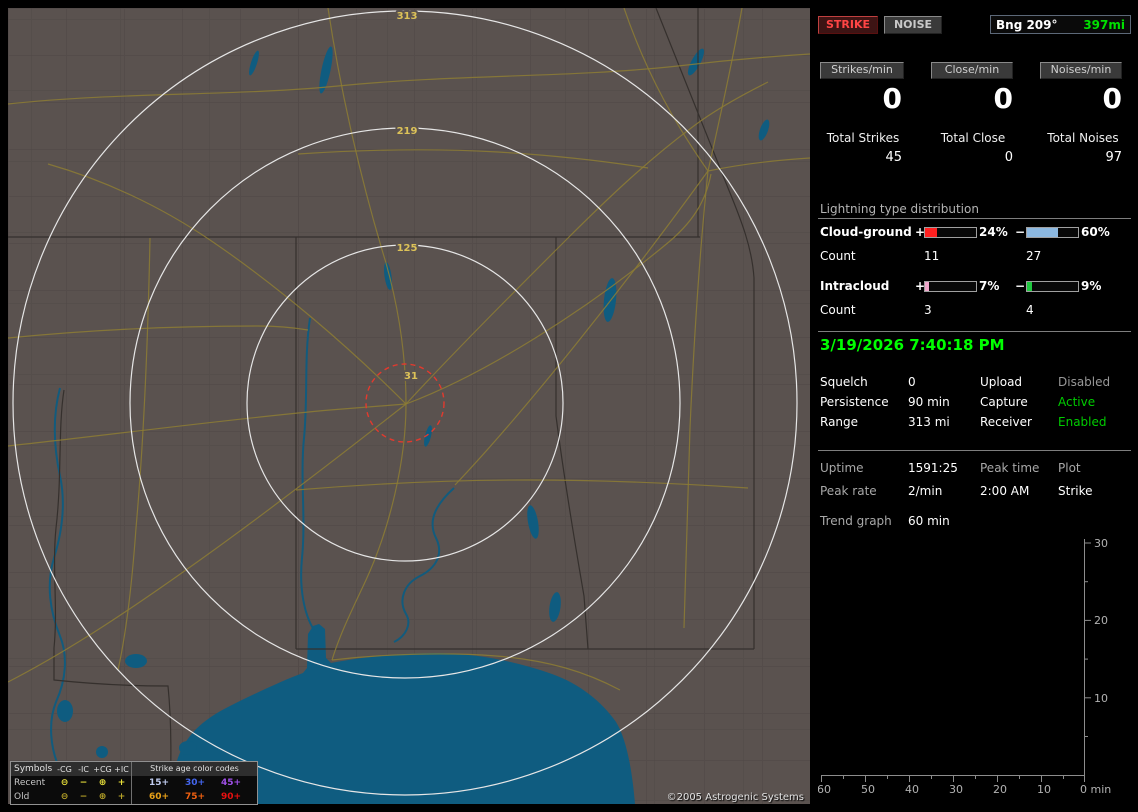  What do you see at coordinates (231, 783) in the screenshot?
I see `age-code: 45+` at bounding box center [231, 783].